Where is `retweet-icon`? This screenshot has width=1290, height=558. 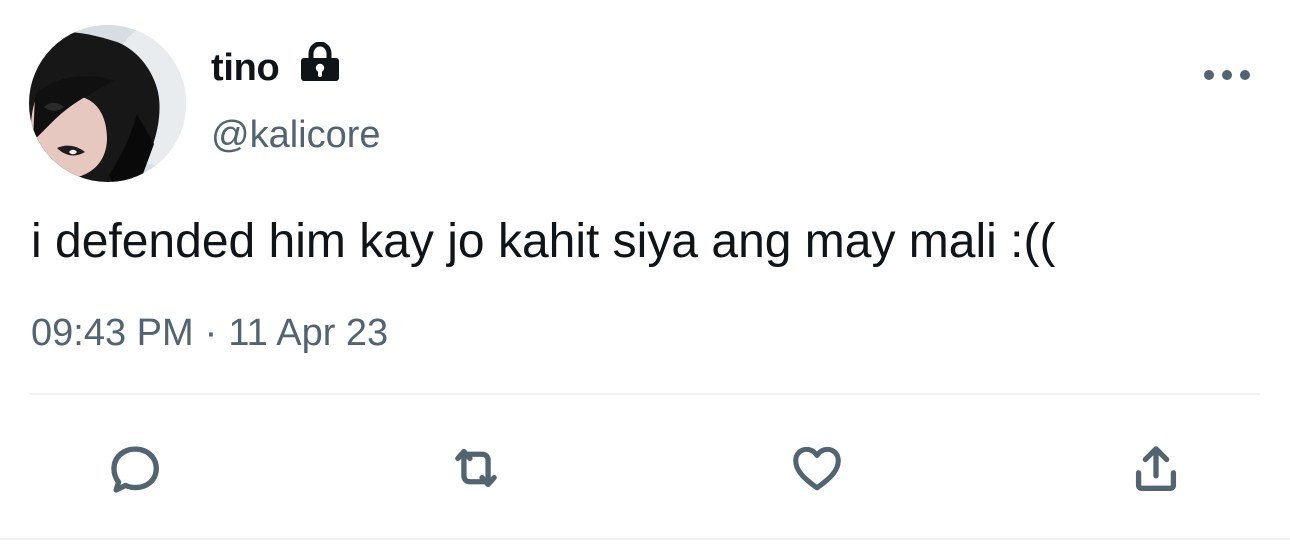
retweet-icon is located at coordinates (476, 468).